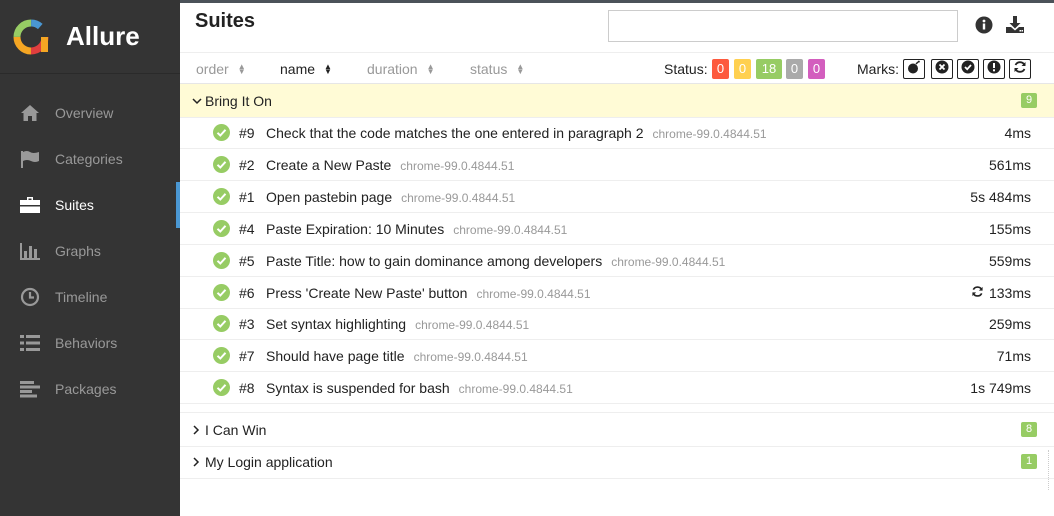 Image resolution: width=1054 pixels, height=516 pixels. Describe the element at coordinates (1010, 165) in the screenshot. I see `test-duration-container: 561ms` at that location.